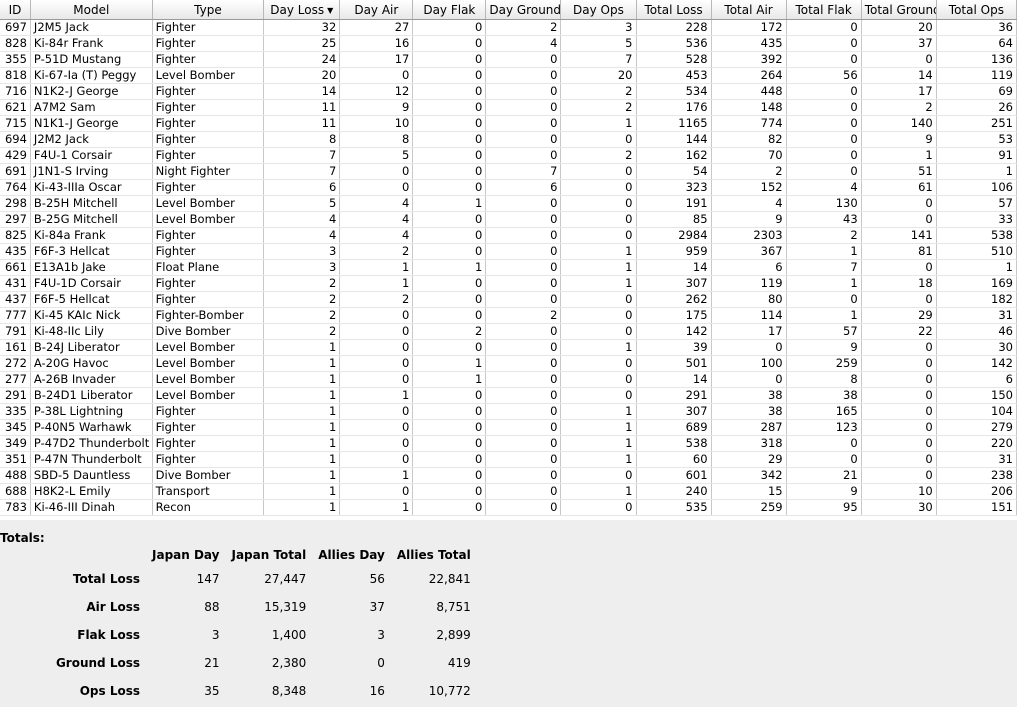  I want to click on cell-id: 488, so click(15, 475).